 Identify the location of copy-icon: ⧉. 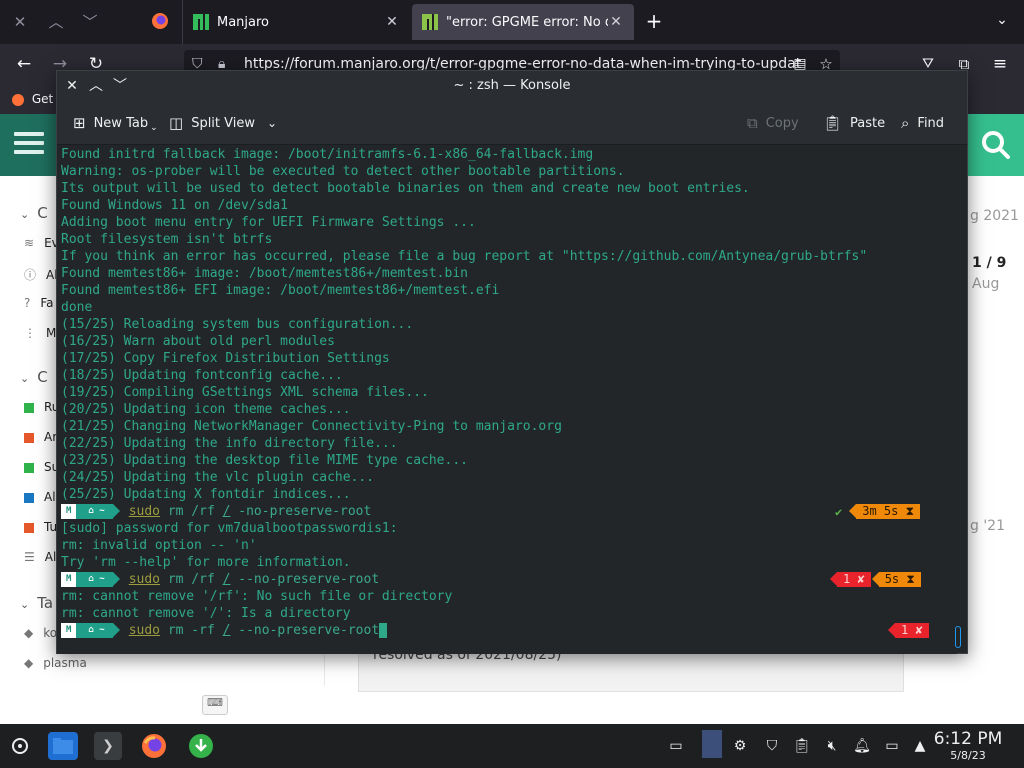
(752, 123).